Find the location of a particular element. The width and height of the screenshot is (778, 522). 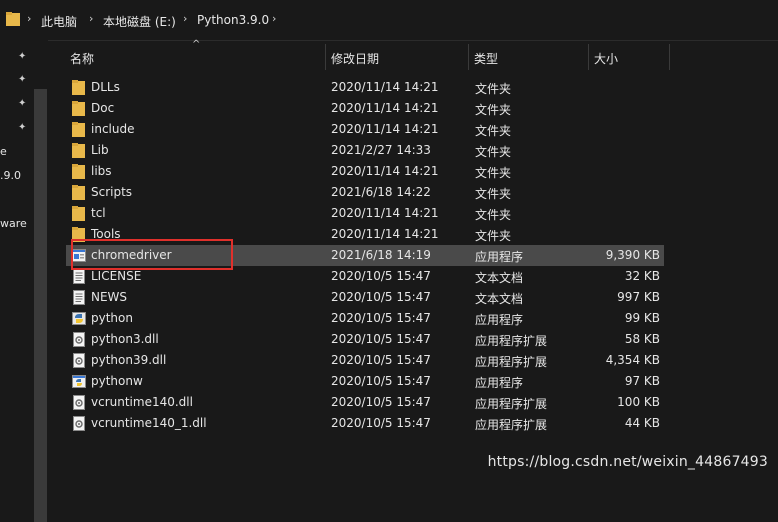

file-row: python3.dll 2020/10/5 15:47 应用程序扩展 58 KB is located at coordinates (365, 339).